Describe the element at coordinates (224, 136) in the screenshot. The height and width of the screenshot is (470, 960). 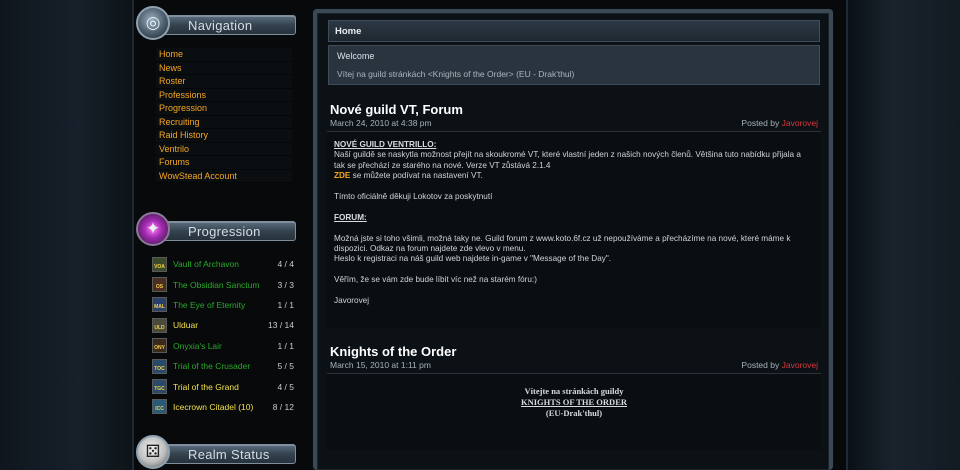
I see `nav-item-raid-history: Raid History` at that location.